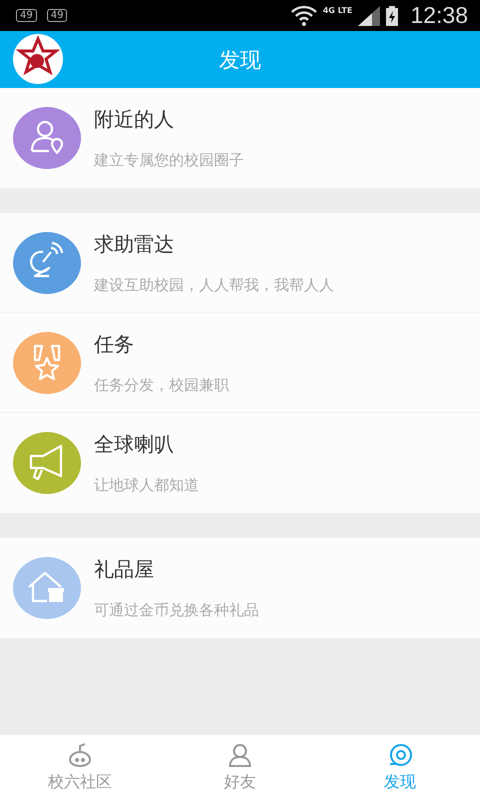  I want to click on item-subtitle: 任务分发，校园兼职, so click(161, 385).